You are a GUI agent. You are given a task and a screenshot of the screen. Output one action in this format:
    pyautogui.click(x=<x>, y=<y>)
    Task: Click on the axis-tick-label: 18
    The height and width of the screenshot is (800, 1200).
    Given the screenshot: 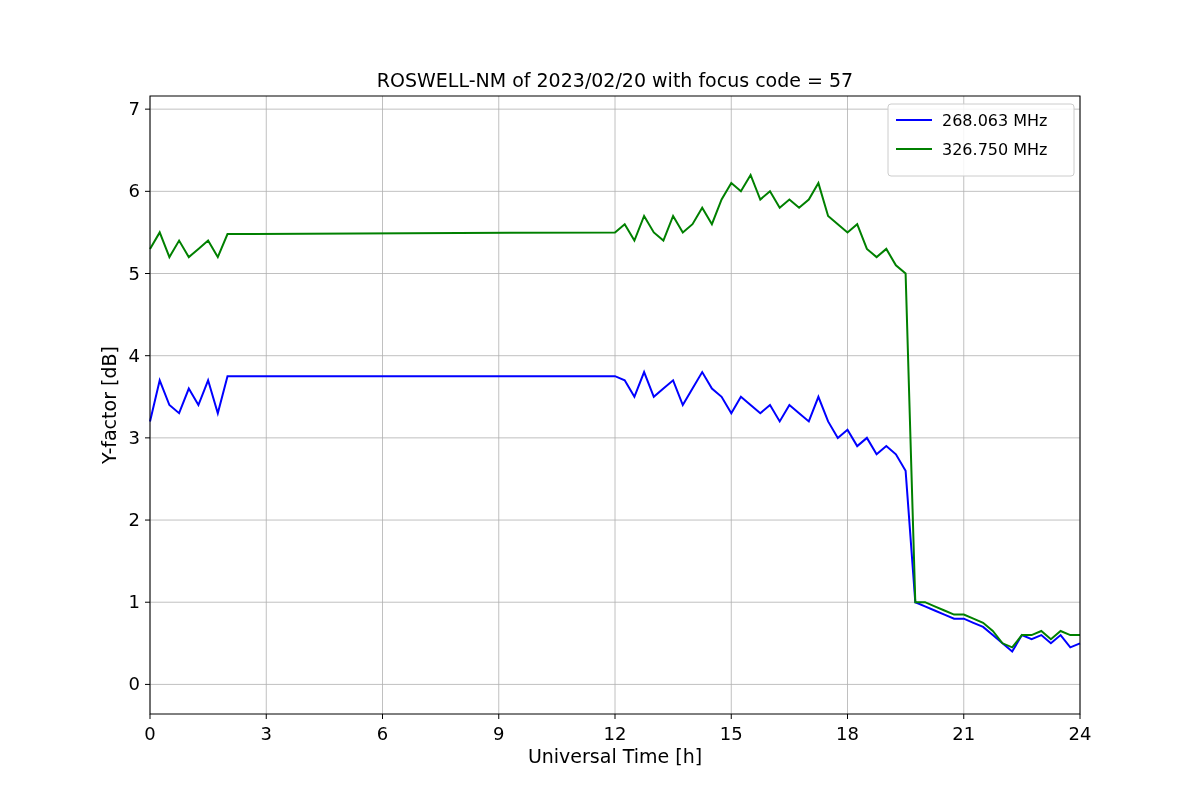 What is the action you would take?
    pyautogui.click(x=847, y=733)
    